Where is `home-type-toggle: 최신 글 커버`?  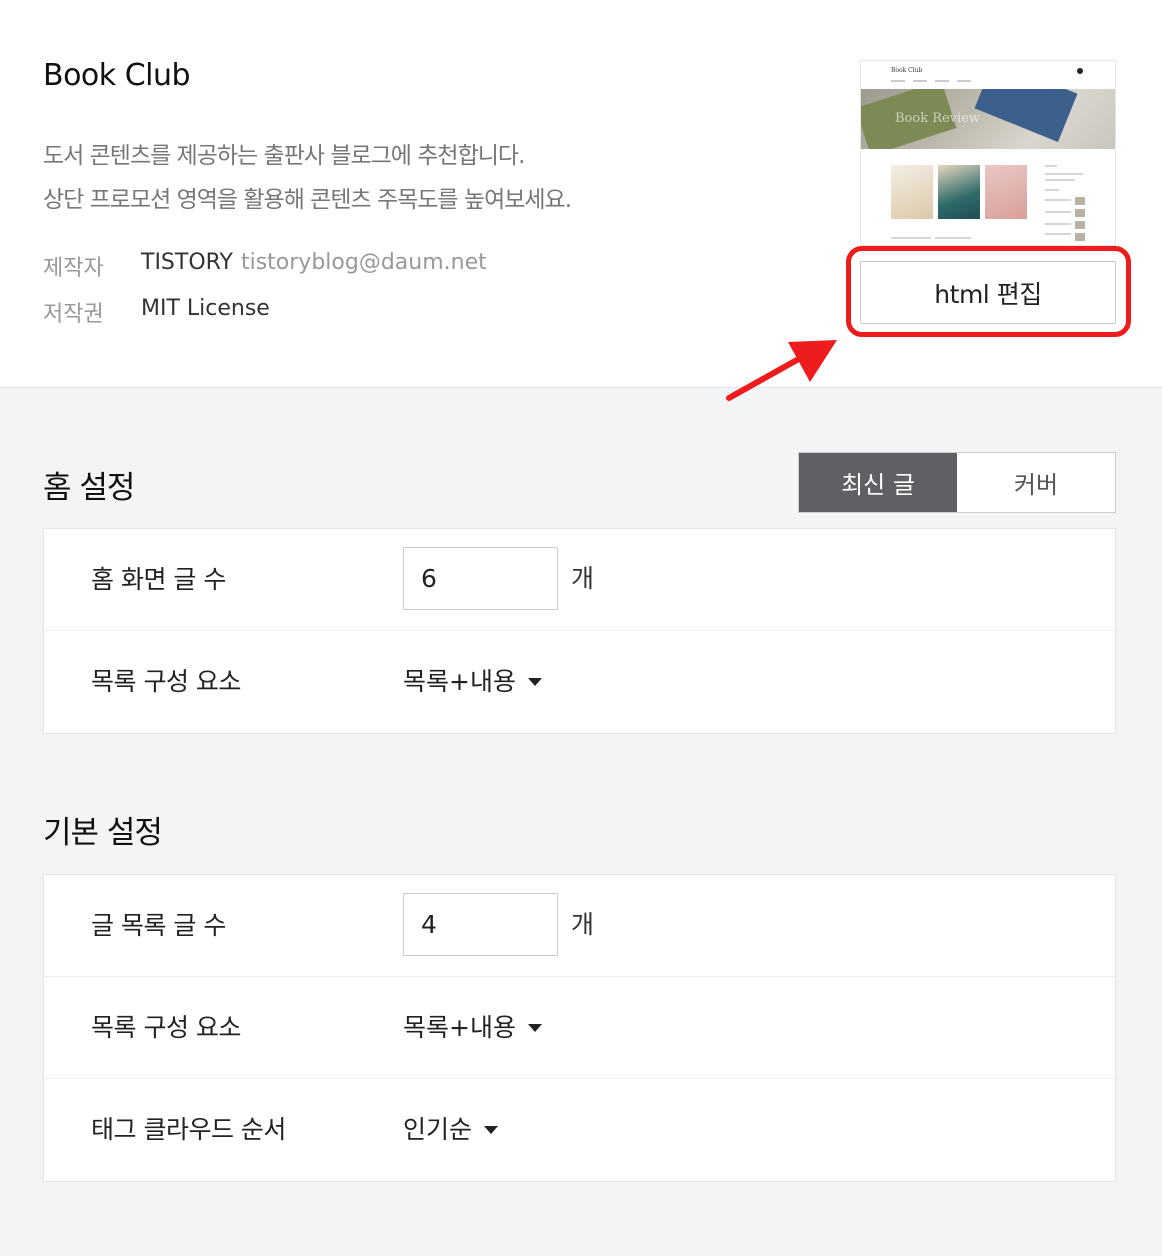 home-type-toggle: 최신 글 커버 is located at coordinates (957, 482).